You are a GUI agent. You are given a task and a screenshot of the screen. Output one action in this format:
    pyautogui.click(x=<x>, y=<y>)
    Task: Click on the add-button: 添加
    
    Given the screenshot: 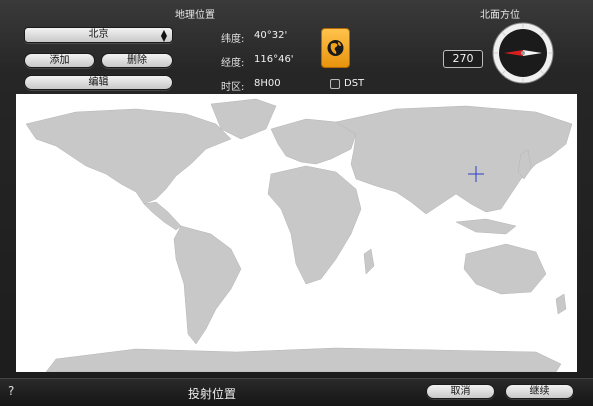 What is the action you would take?
    pyautogui.click(x=59, y=60)
    